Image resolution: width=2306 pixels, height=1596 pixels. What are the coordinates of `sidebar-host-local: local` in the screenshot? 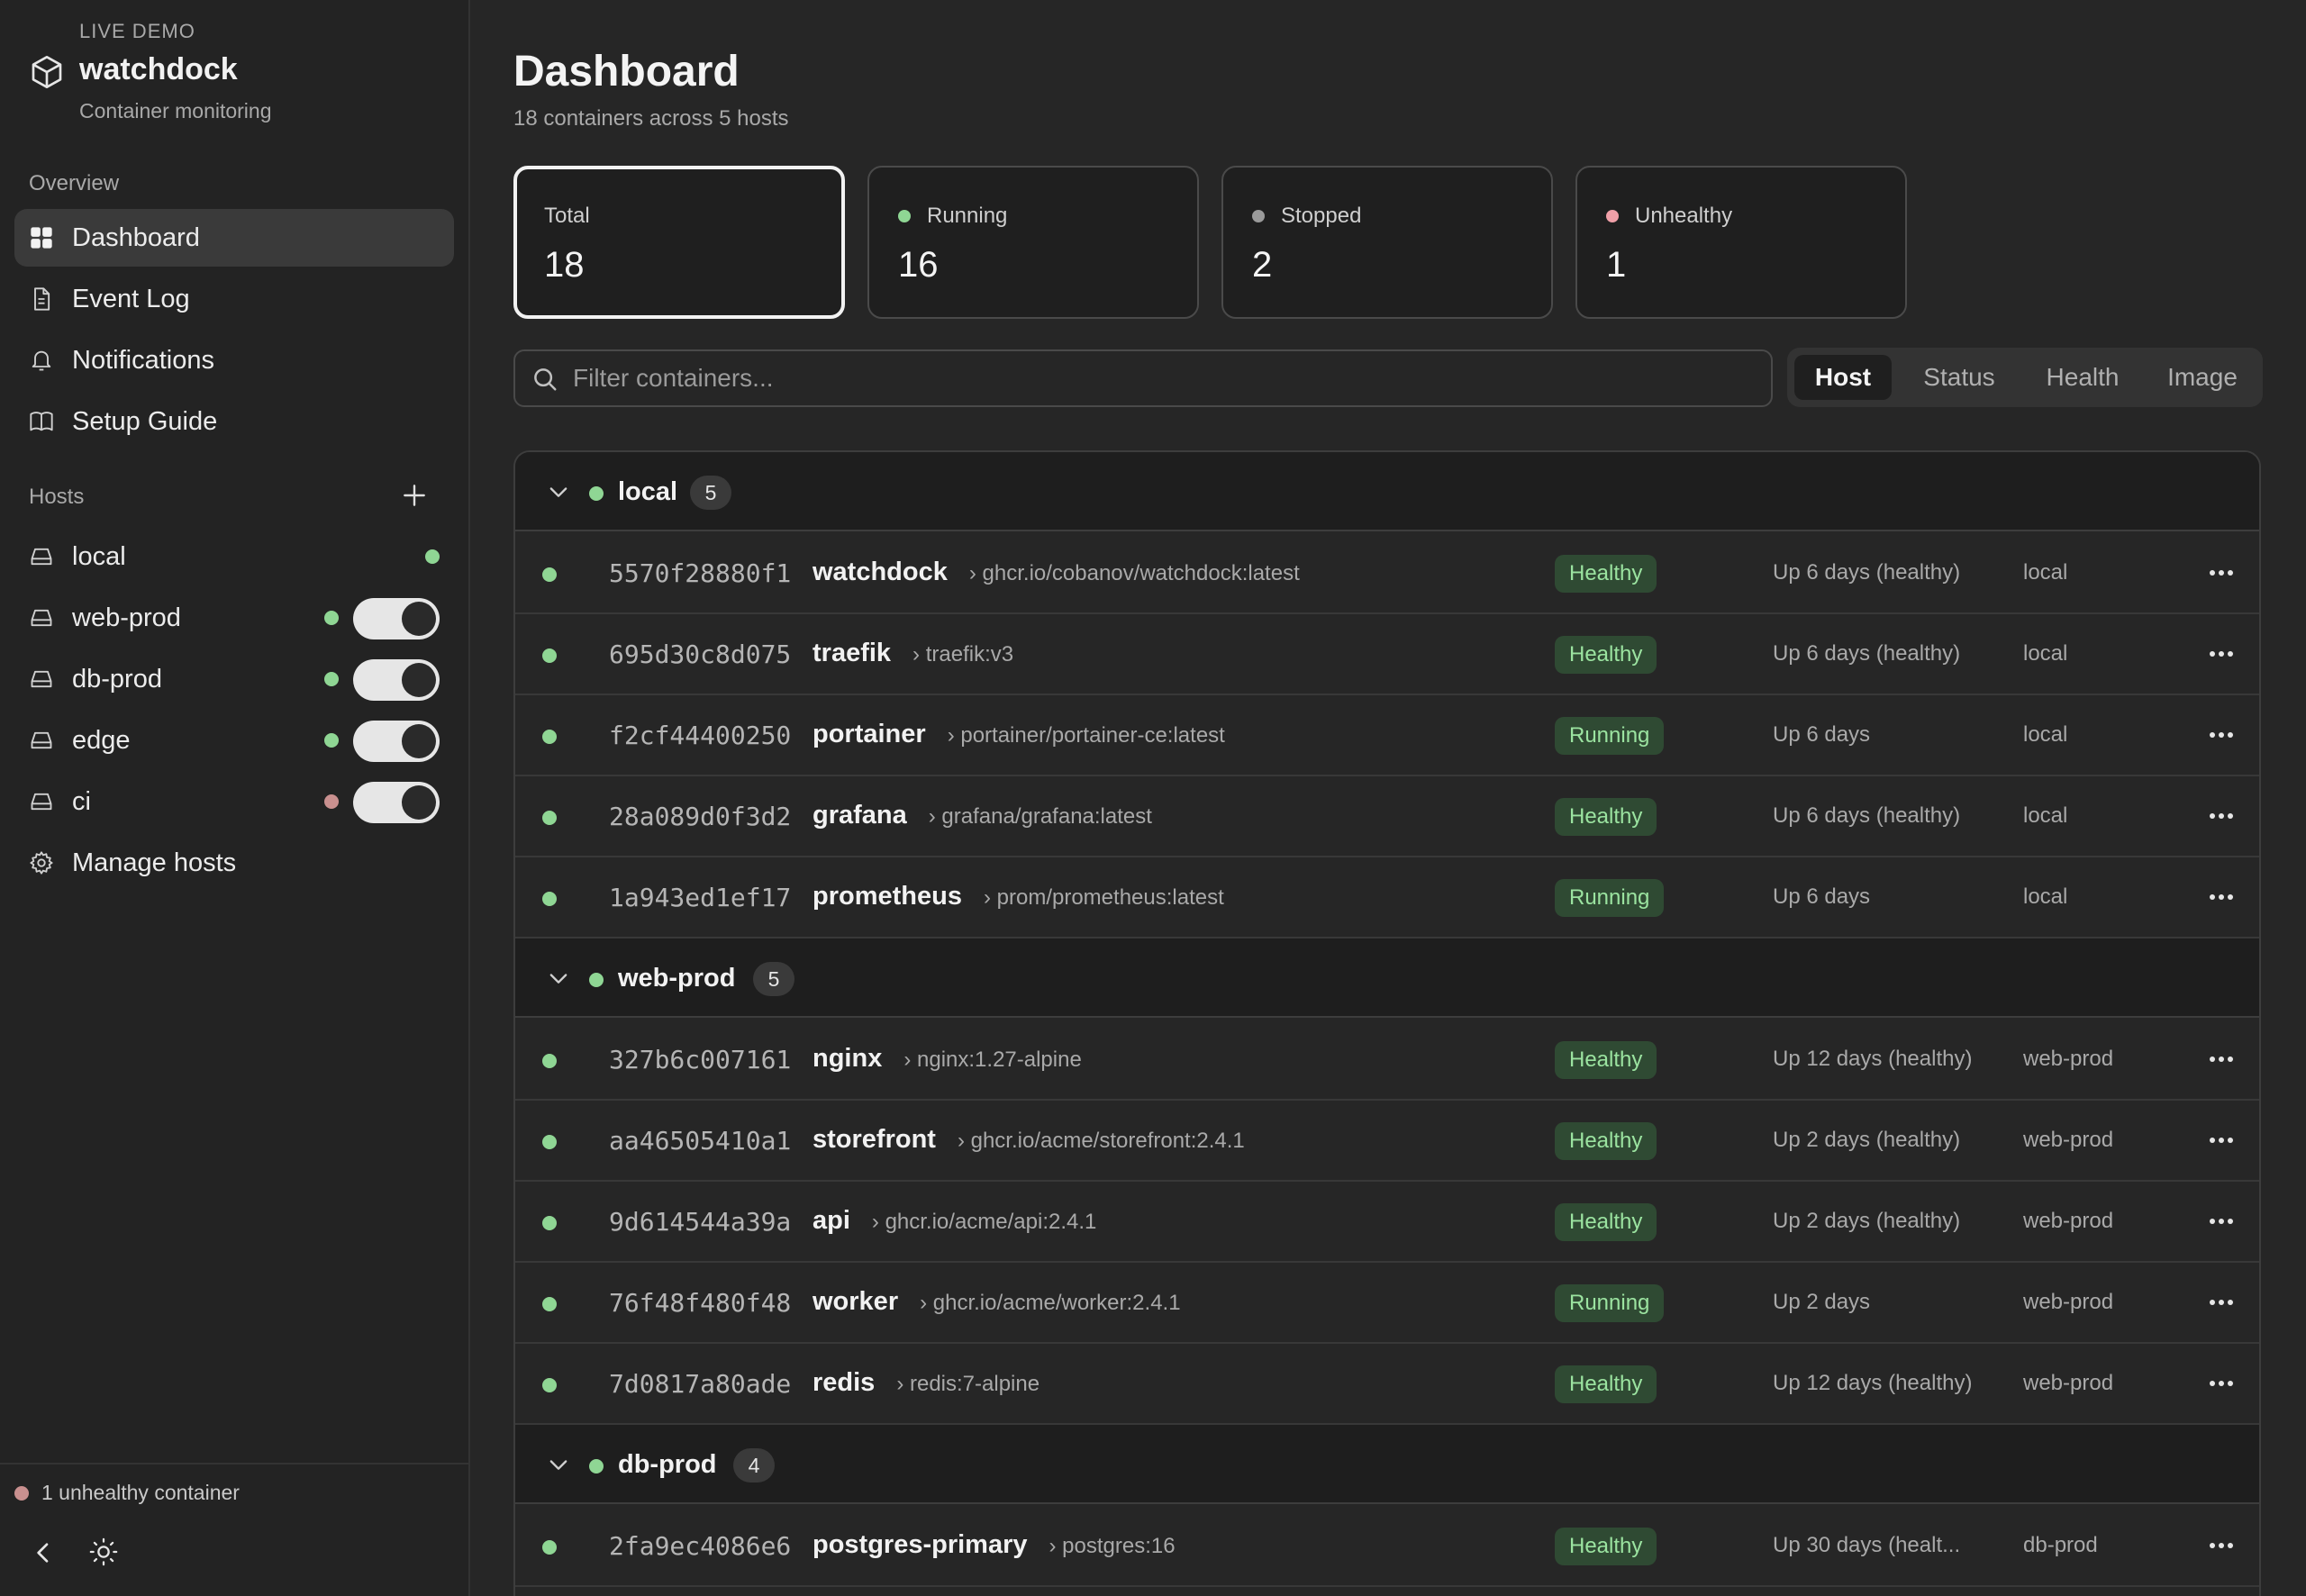 It's located at (234, 556).